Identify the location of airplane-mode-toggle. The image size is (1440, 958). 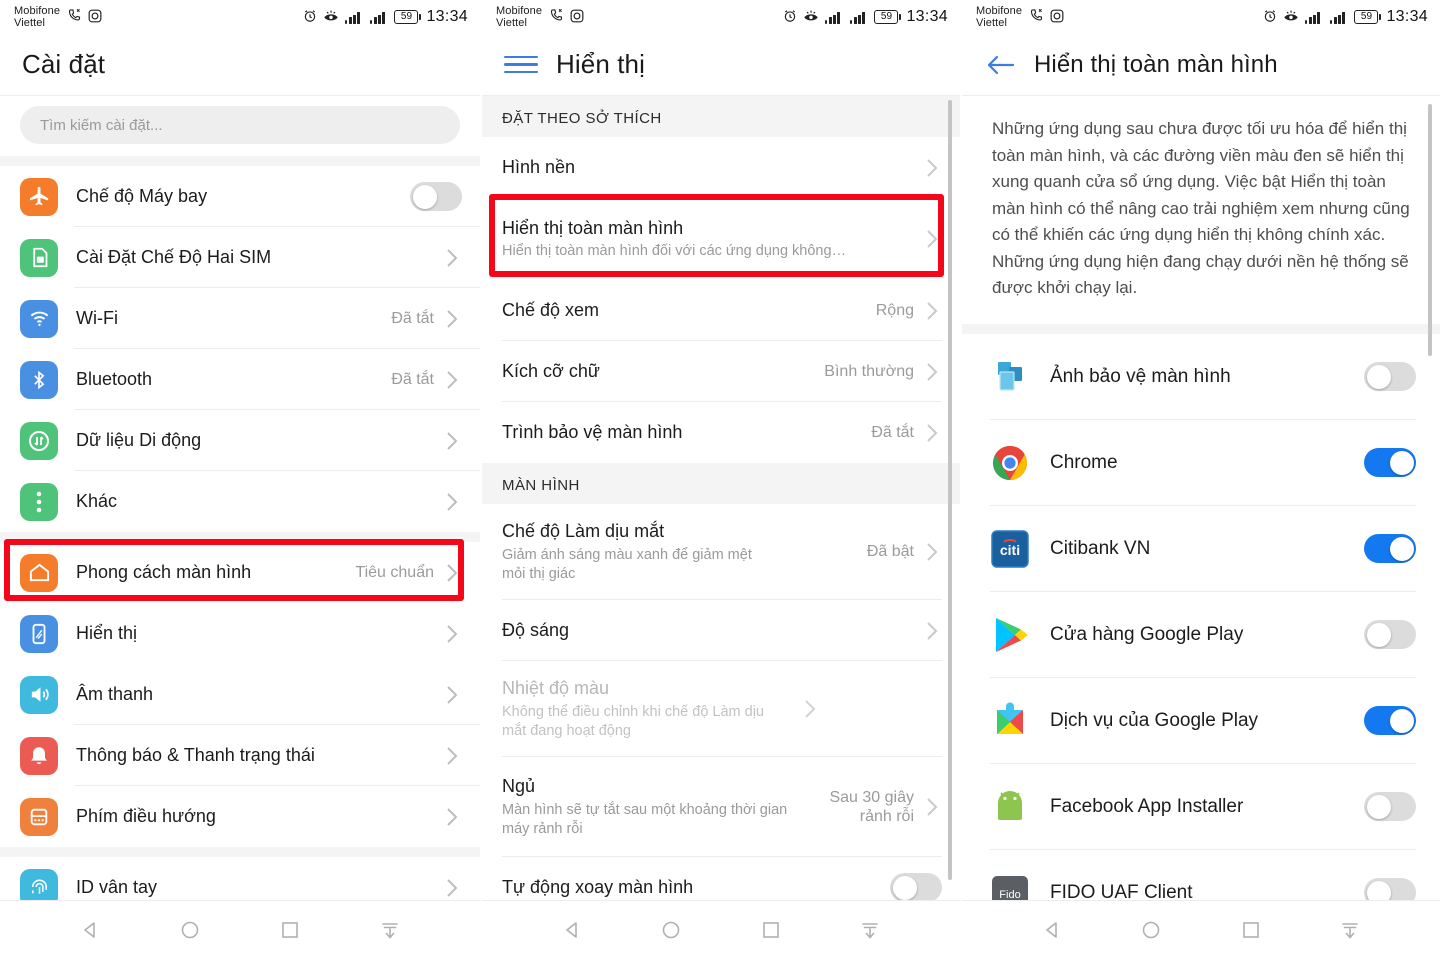
(436, 196).